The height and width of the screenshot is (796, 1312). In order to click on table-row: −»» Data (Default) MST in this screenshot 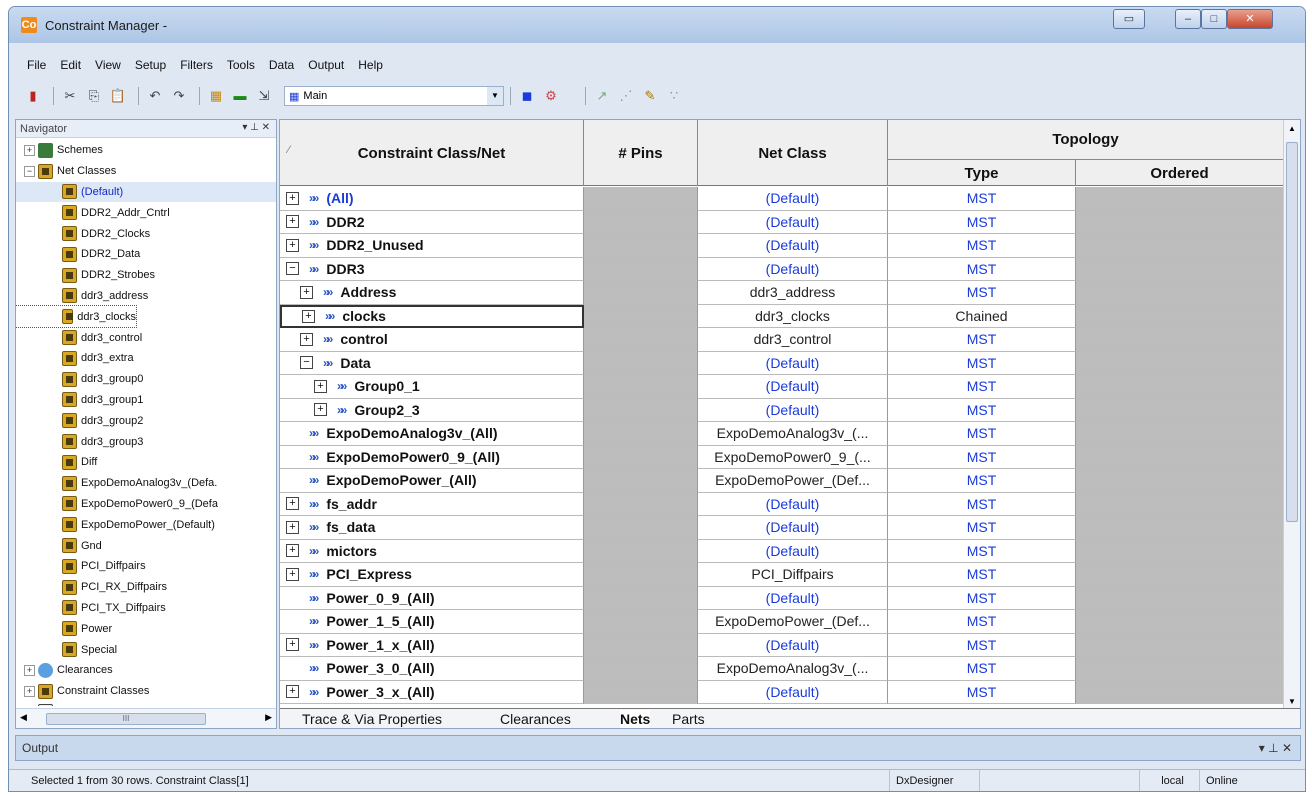, I will do `click(782, 363)`.